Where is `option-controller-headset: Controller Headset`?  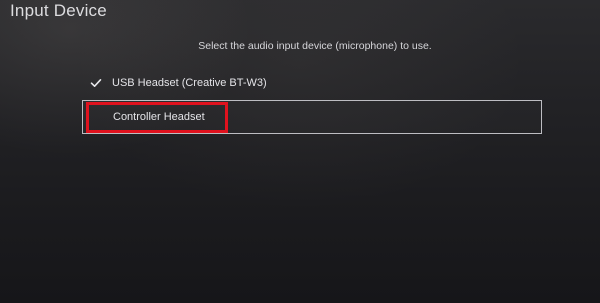
option-controller-headset: Controller Headset is located at coordinates (312, 117).